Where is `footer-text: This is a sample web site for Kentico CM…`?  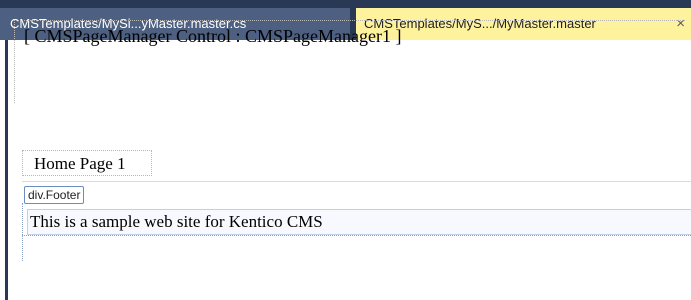
footer-text: This is a sample web site for Kentico CM… is located at coordinates (359, 222).